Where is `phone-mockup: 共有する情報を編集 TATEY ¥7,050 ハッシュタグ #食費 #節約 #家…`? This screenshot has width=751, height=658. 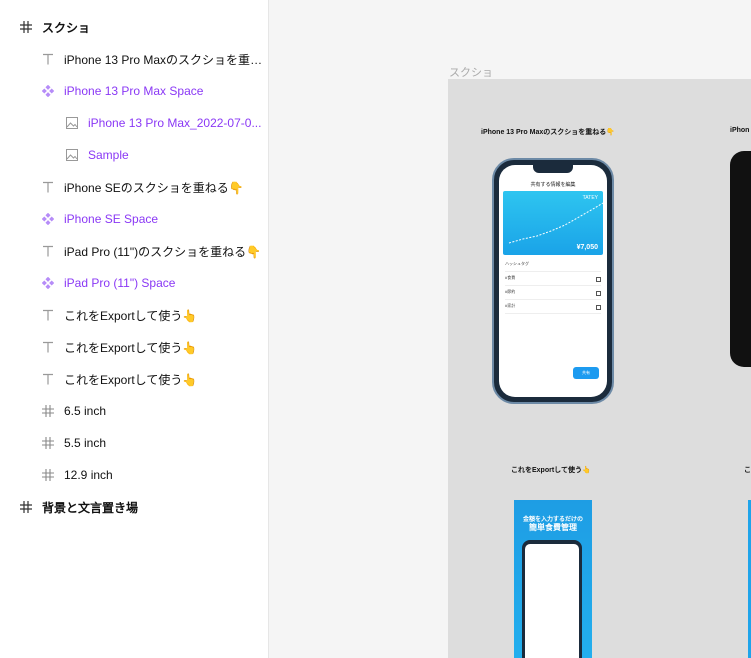
phone-mockup: 共有する情報を編集 TATEY ¥7,050 ハッシュタグ #食費 #節約 #家… is located at coordinates (553, 281).